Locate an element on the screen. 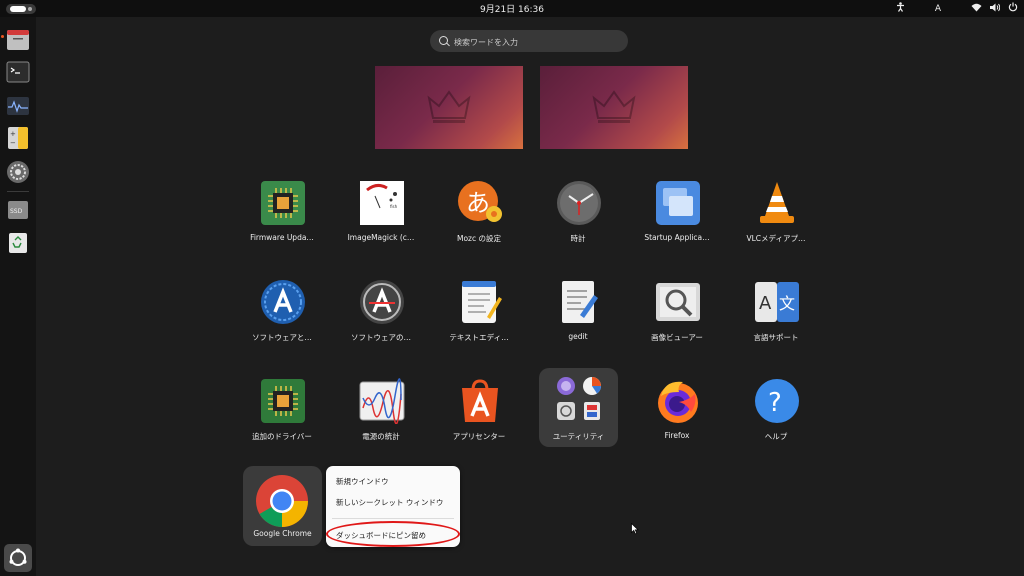  gedit-icon is located at coordinates (580, 302).